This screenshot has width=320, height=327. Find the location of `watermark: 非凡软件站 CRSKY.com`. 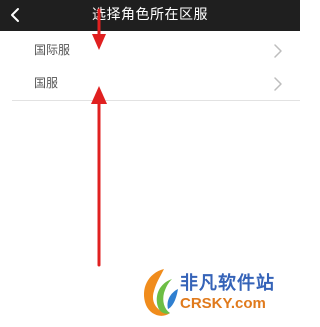

watermark: 非凡软件站 CRSKY.com is located at coordinates (214, 293).